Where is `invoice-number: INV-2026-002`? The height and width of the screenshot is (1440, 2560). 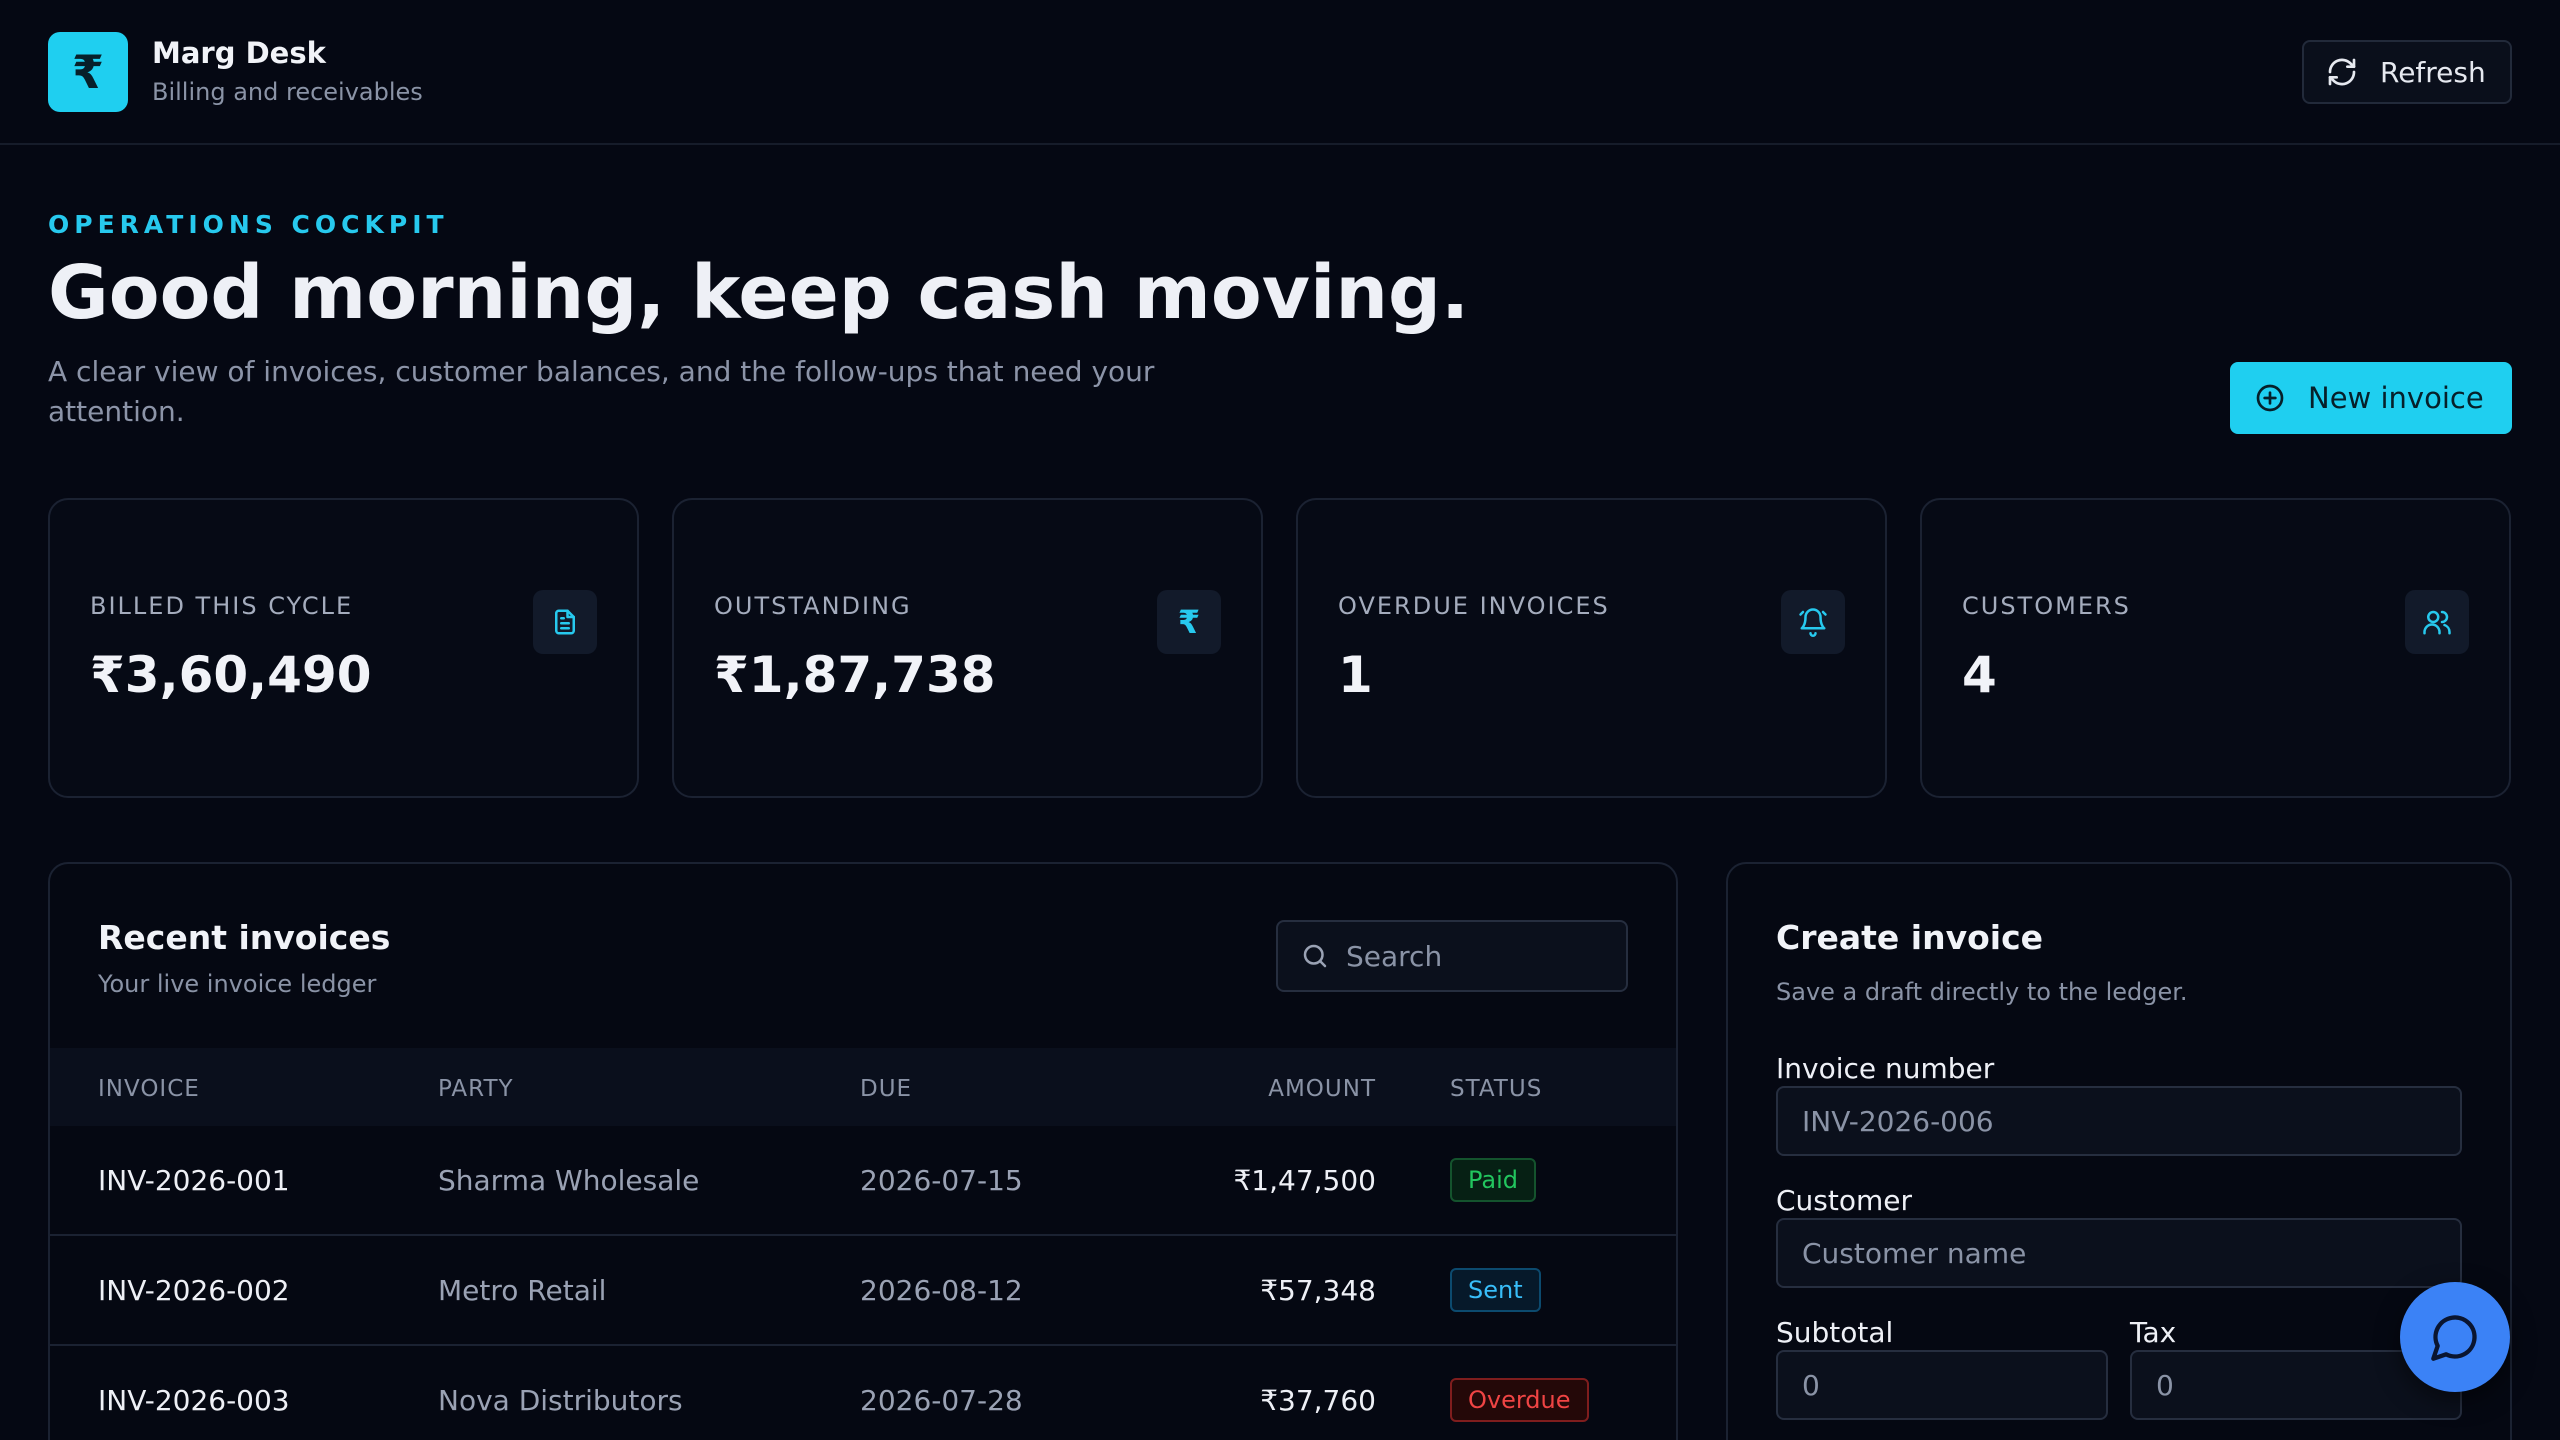 invoice-number: INV-2026-002 is located at coordinates (194, 1290).